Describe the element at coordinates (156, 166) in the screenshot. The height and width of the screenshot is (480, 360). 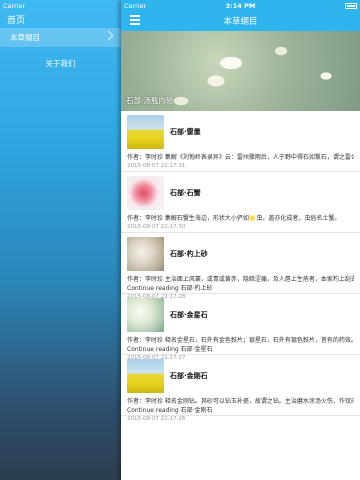
I see `article-date: 2015-08-07 22:17:31` at that location.